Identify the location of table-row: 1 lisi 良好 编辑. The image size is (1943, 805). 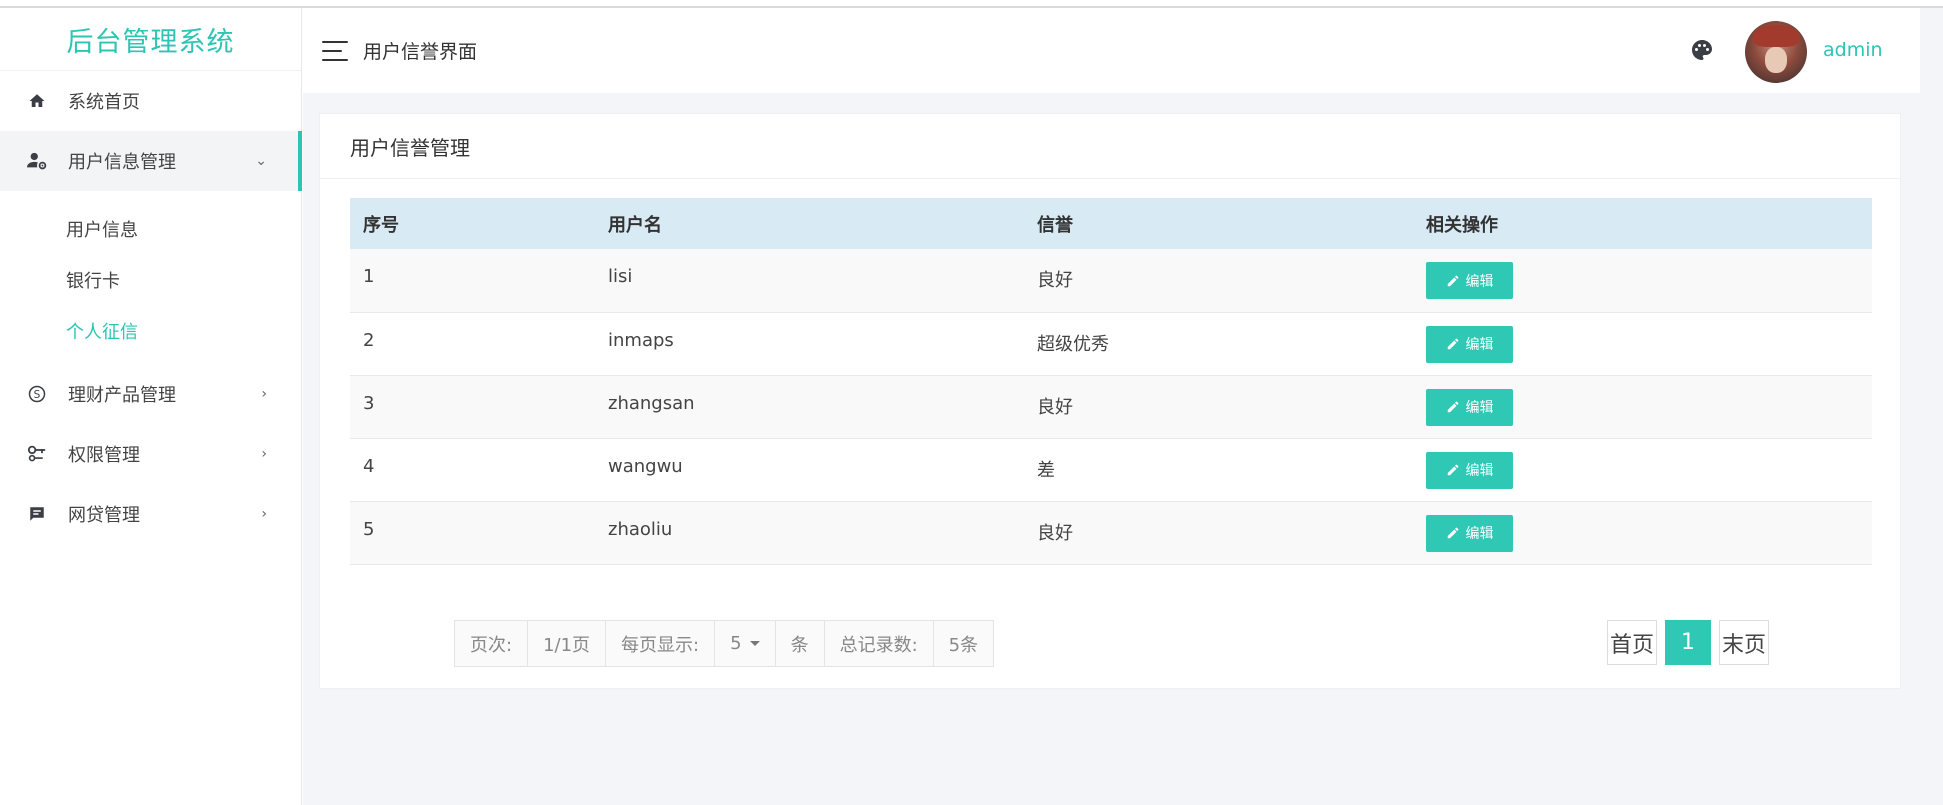
(1111, 280).